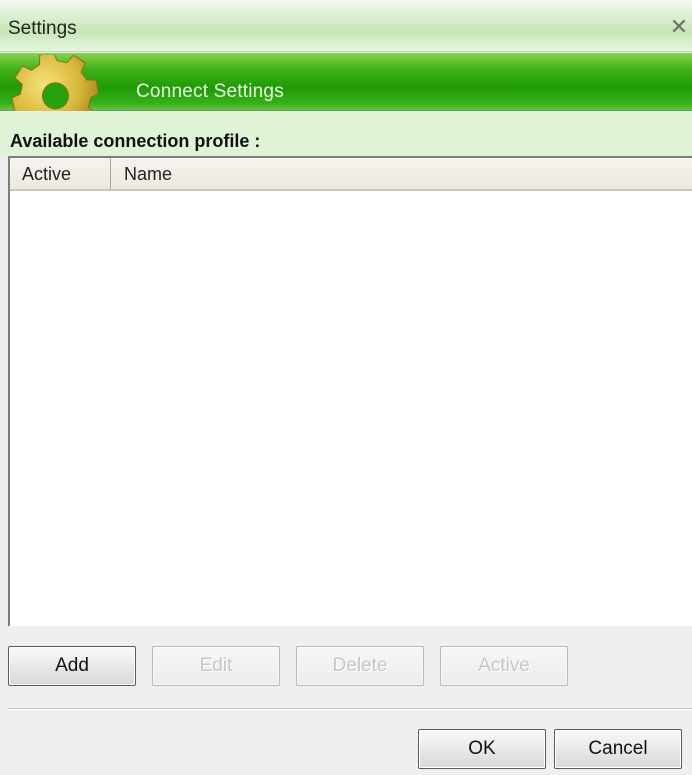 Image resolution: width=692 pixels, height=775 pixels. I want to click on column-header-name: Name, so click(142, 173).